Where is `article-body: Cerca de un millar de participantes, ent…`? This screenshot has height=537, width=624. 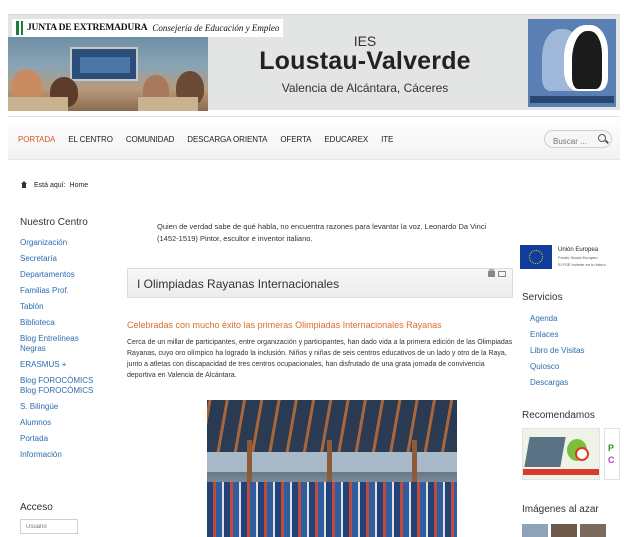 article-body: Cerca de un millar de participantes, ent… is located at coordinates (320, 359).